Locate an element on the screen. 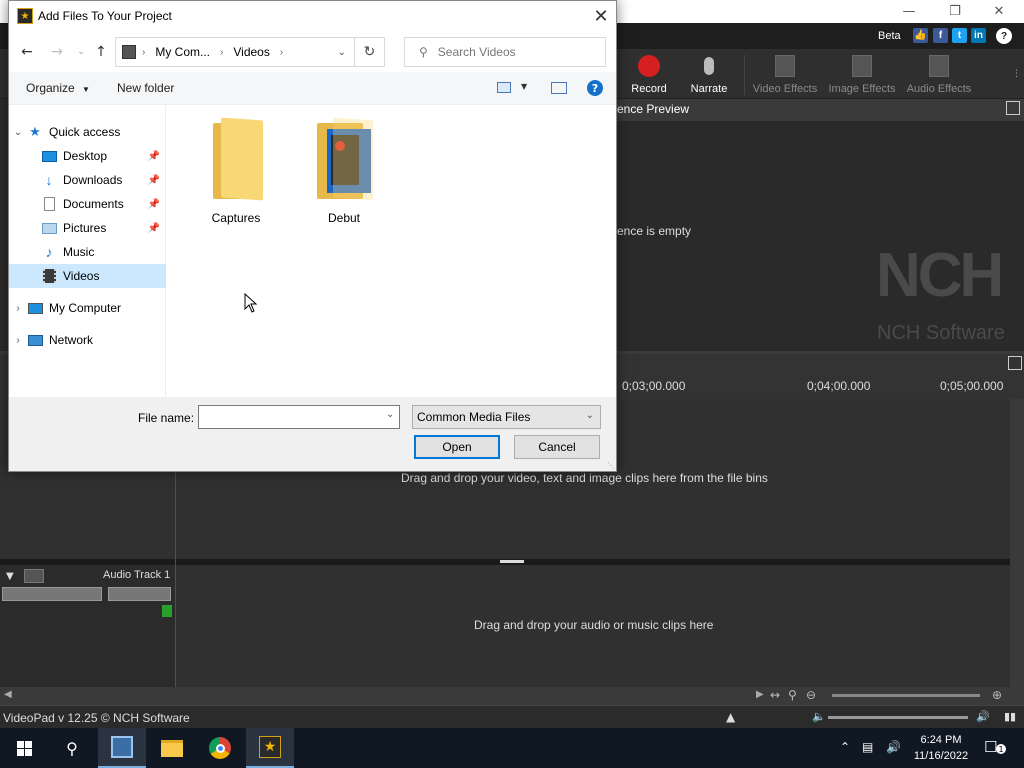 The image size is (1024, 768). zoom-slider is located at coordinates (906, 695).